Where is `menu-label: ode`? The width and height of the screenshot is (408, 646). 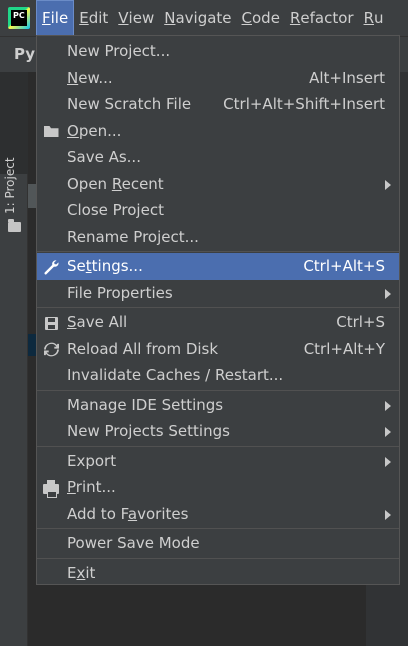
menu-label: ode is located at coordinates (266, 18).